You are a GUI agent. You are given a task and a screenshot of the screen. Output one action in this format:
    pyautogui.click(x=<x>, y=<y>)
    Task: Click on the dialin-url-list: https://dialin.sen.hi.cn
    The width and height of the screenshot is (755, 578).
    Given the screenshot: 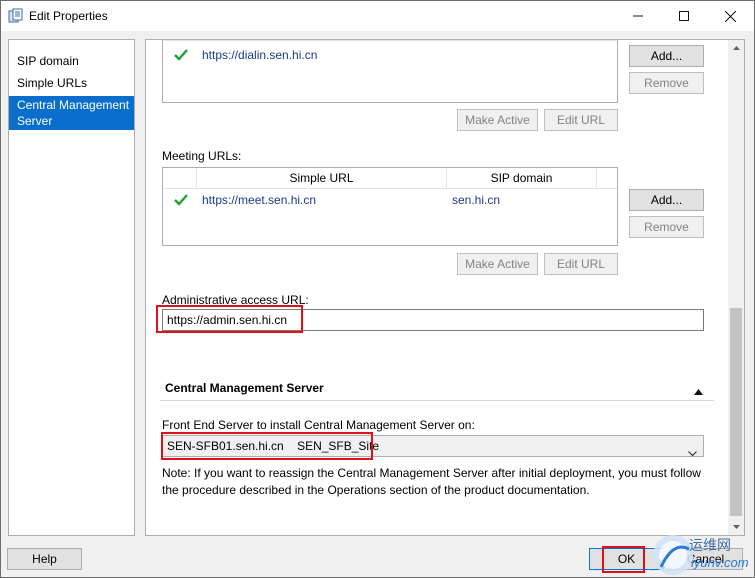 What is the action you would take?
    pyautogui.click(x=390, y=71)
    